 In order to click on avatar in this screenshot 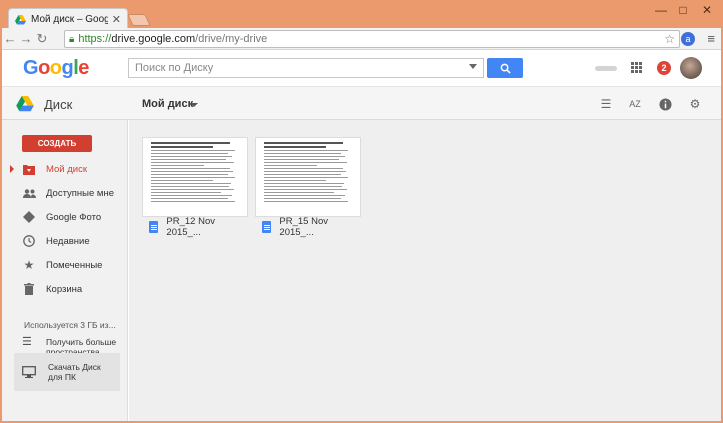, I will do `click(691, 68)`.